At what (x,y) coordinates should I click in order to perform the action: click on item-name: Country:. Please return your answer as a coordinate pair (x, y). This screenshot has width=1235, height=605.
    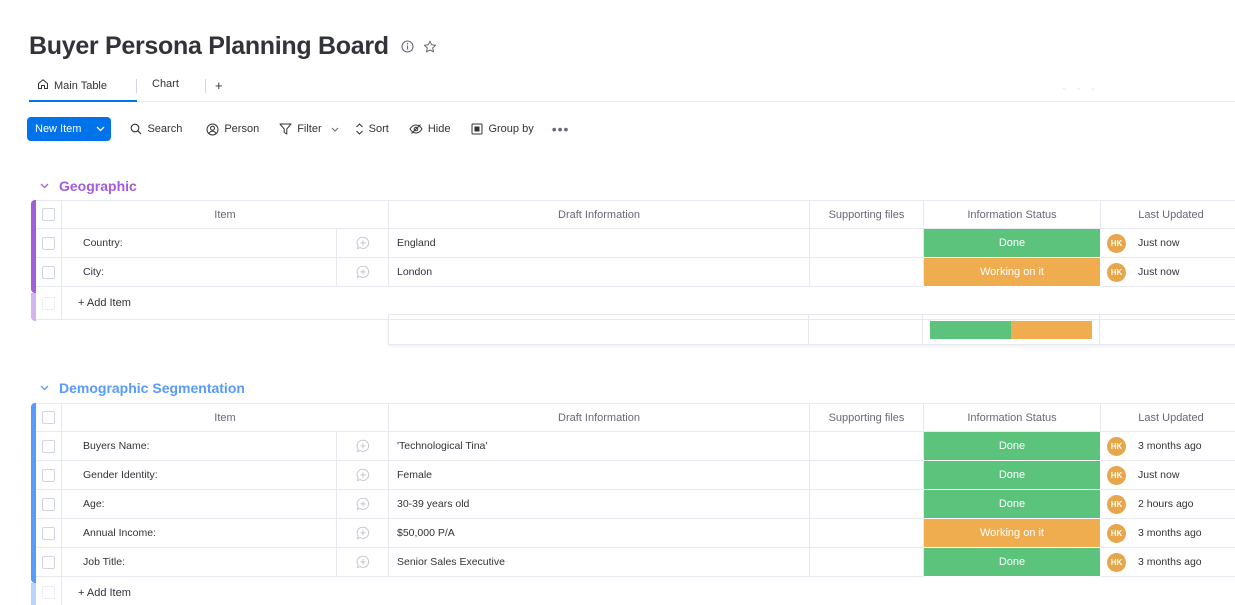
    Looking at the image, I should click on (199, 243).